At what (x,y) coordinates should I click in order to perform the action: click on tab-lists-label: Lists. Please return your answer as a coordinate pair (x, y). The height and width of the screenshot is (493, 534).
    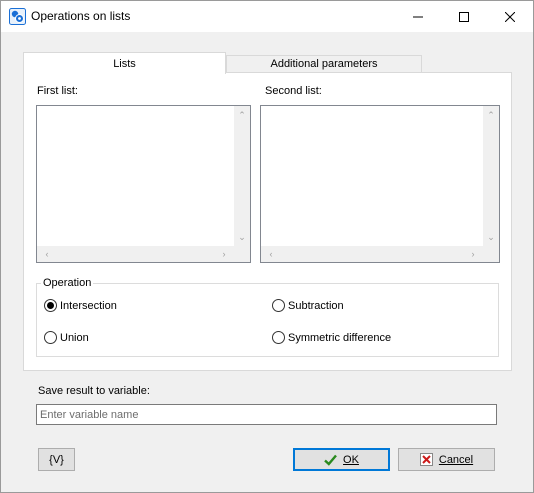
    Looking at the image, I should click on (124, 63).